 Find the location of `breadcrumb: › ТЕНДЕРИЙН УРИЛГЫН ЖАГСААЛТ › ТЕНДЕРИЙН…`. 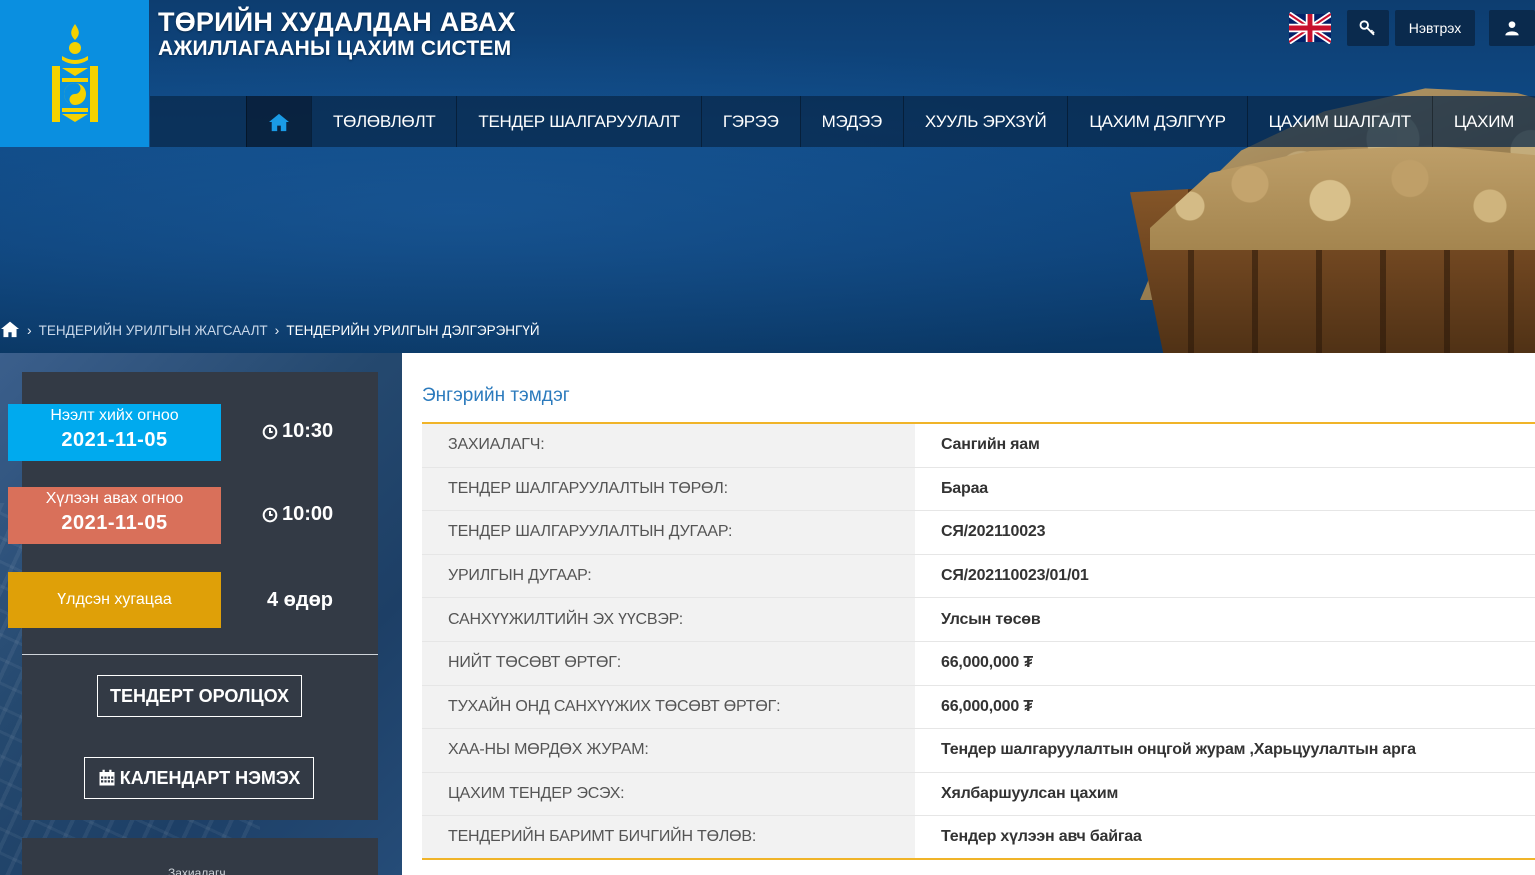

breadcrumb: › ТЕНДЕРИЙН УРИЛГЫН ЖАГСААЛТ › ТЕНДЕРИЙН… is located at coordinates (270, 330).